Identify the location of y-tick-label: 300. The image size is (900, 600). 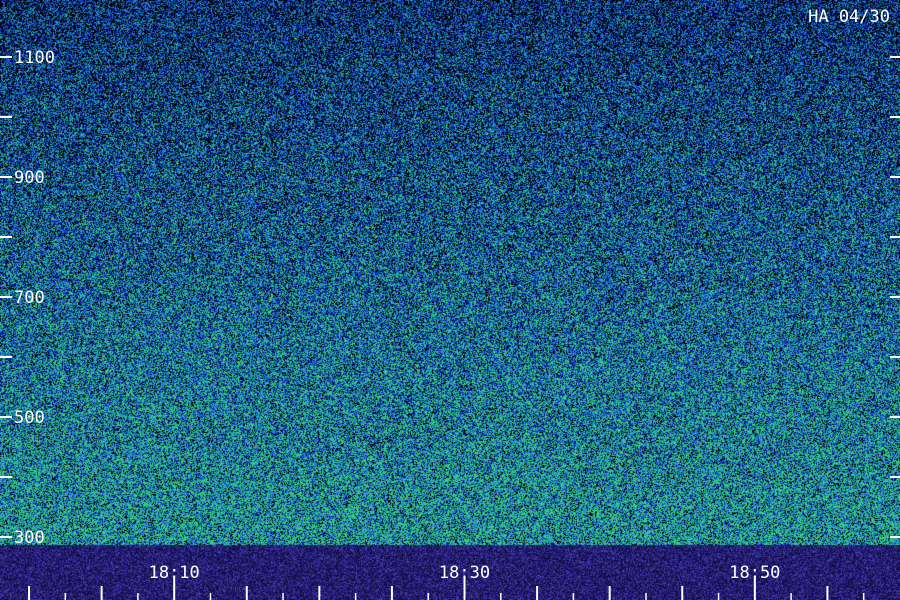
(29, 538).